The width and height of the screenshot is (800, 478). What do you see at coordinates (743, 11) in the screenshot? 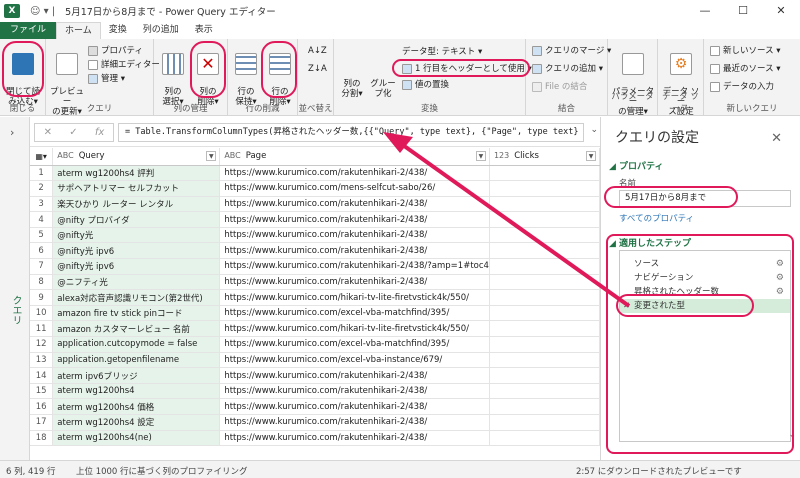
I see `maximize-button: ☐` at bounding box center [743, 11].